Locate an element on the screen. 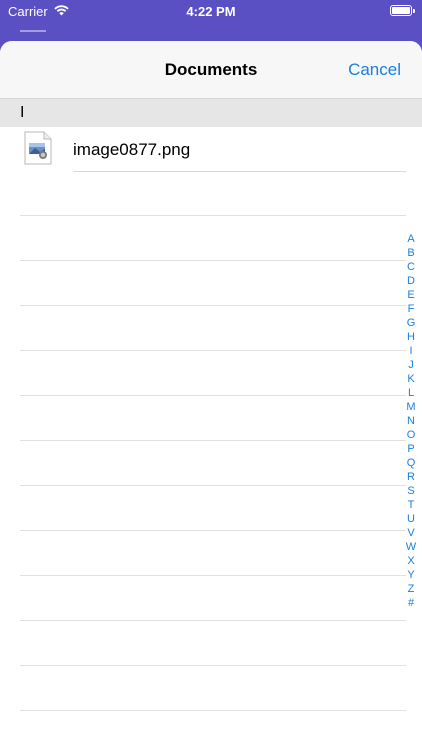 The height and width of the screenshot is (750, 422). index-letter: K is located at coordinates (410, 379).